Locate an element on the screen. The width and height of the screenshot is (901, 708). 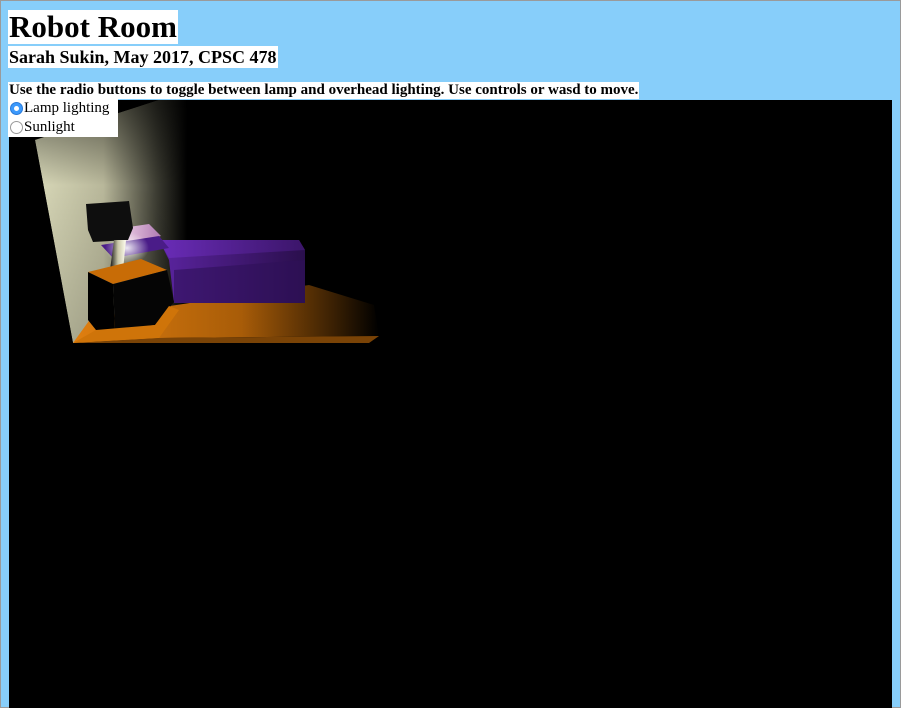
lighting-radio-group: Lamp lighting Sunlight is located at coordinates (63, 118).